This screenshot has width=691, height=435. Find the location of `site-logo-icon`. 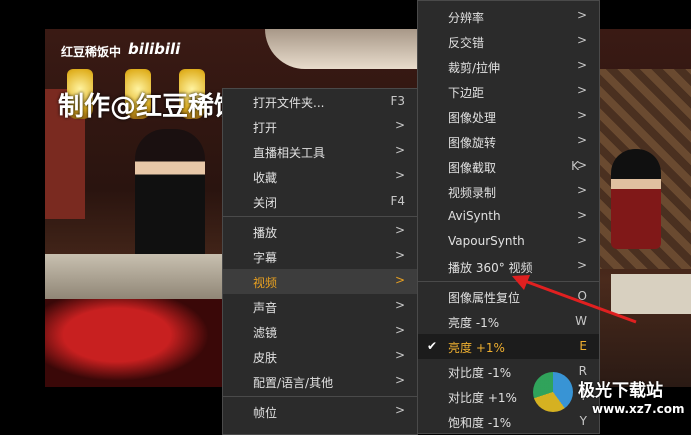

site-logo-icon is located at coordinates (553, 392).